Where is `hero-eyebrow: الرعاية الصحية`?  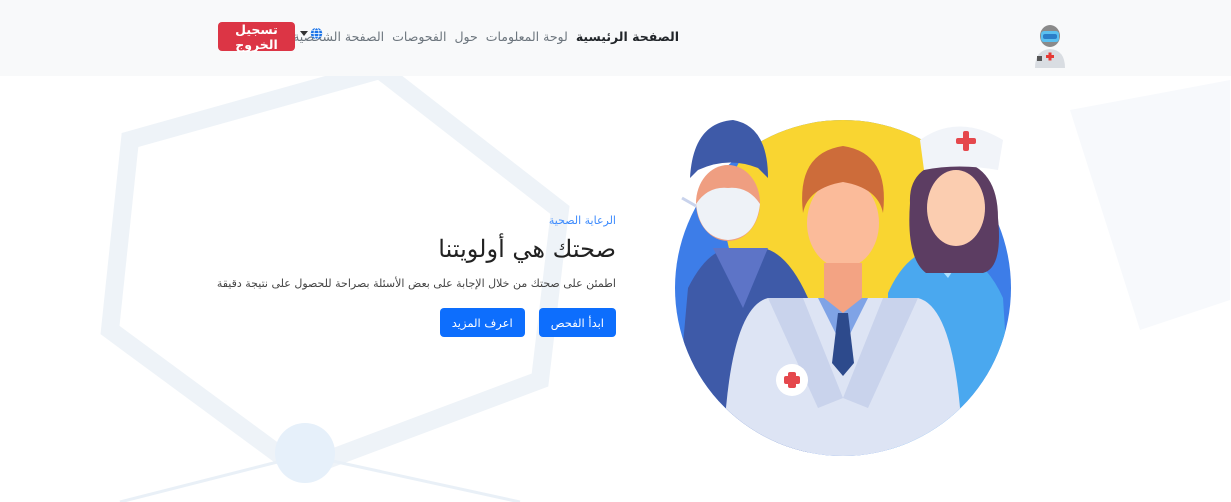
hero-eyebrow: الرعاية الصحية is located at coordinates (582, 220).